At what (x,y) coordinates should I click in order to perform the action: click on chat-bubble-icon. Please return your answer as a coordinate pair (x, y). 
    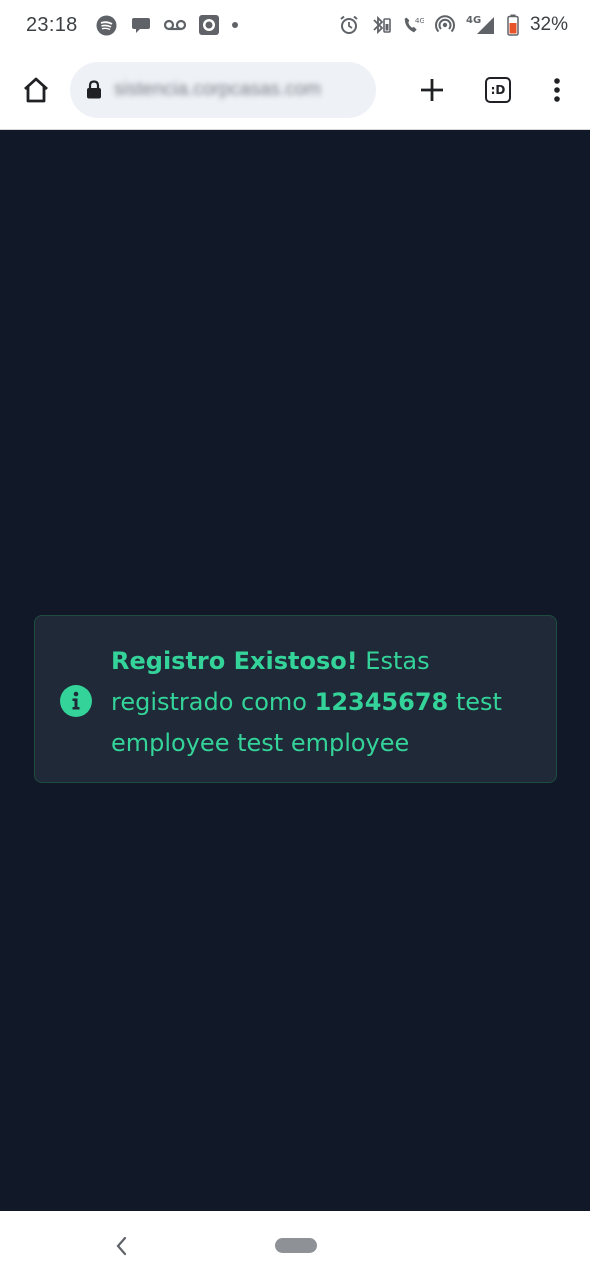
    Looking at the image, I should click on (141, 25).